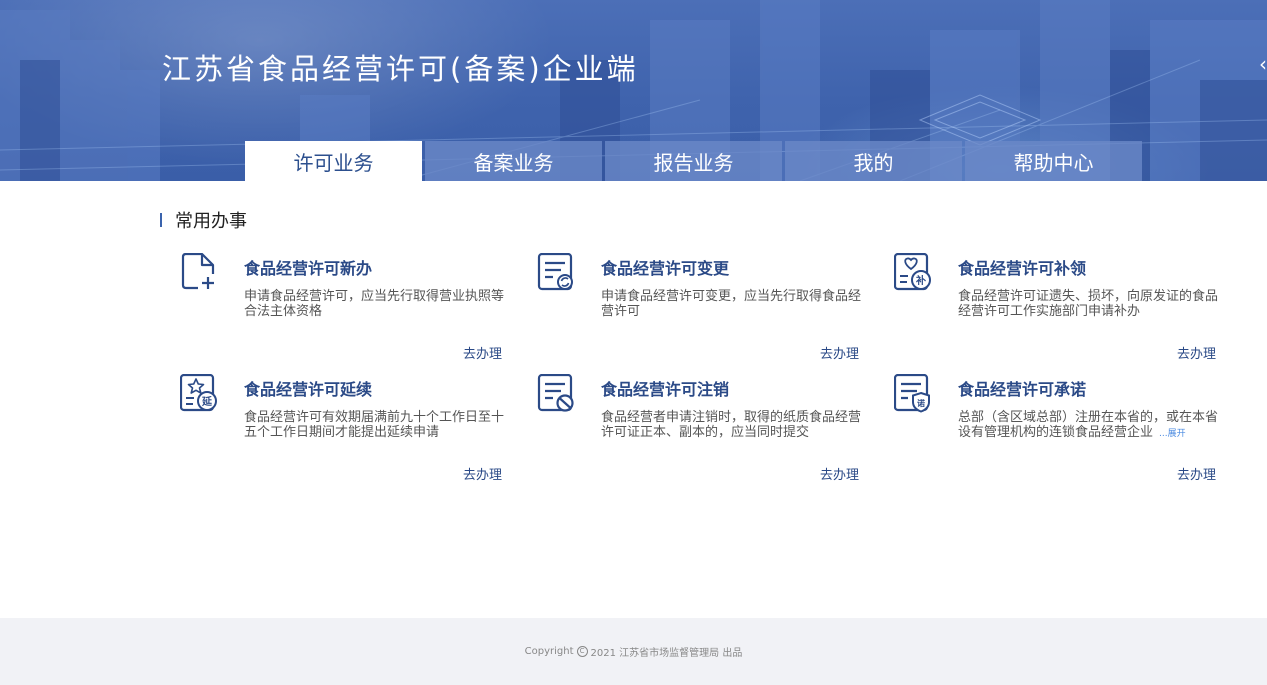 The width and height of the screenshot is (1267, 685). Describe the element at coordinates (333, 161) in the screenshot. I see `tab-license: 许可业务` at that location.